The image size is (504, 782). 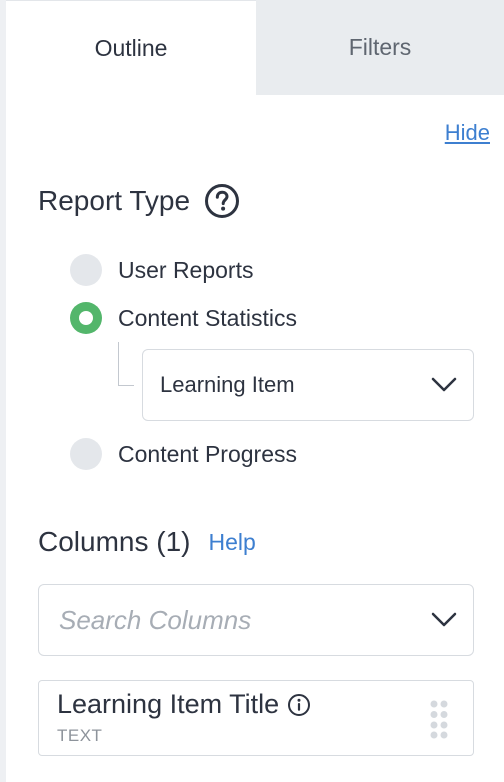 I want to click on radio-label: Content Statistics, so click(x=207, y=317).